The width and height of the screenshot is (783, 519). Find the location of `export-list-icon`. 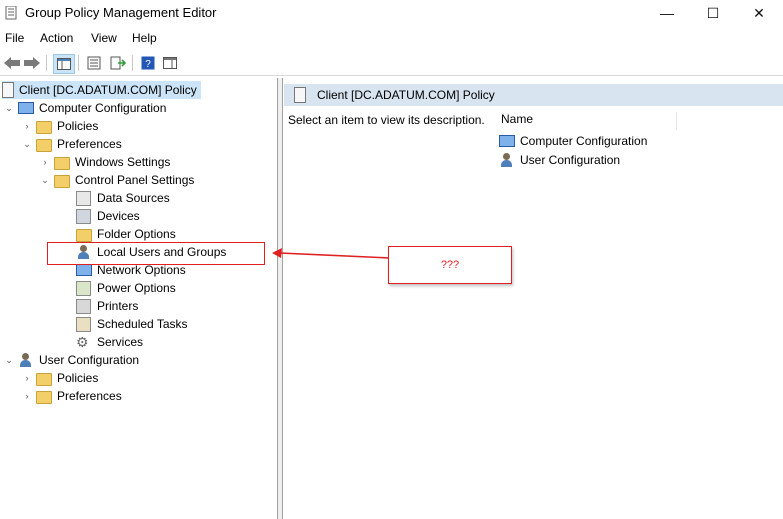

export-list-icon is located at coordinates (118, 63).